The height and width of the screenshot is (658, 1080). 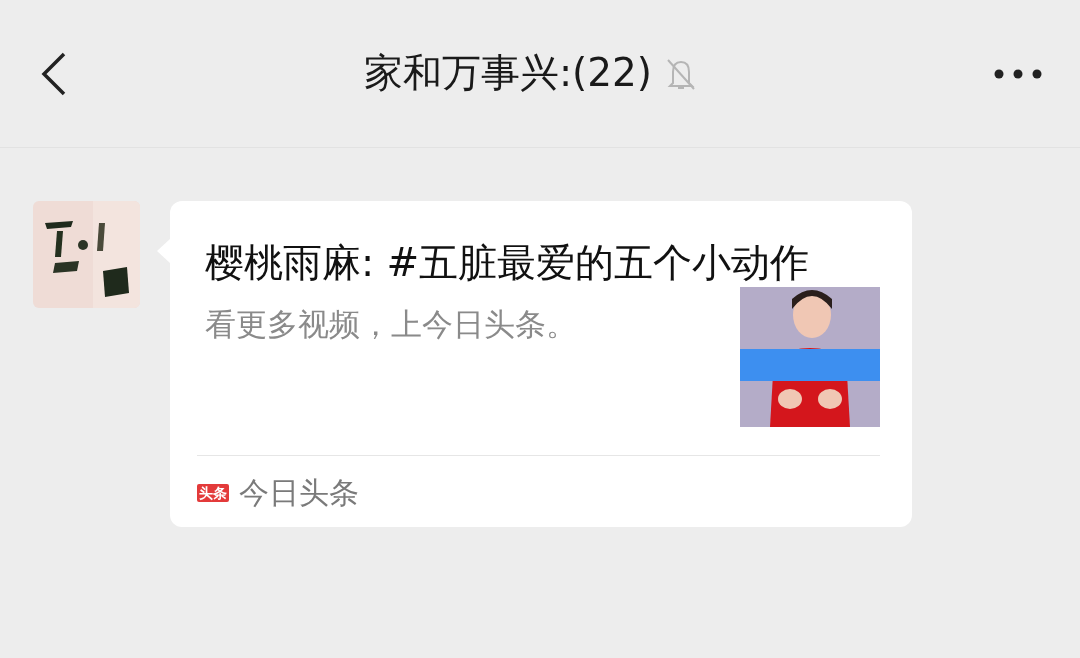 I want to click on source-name: 今日头条, so click(x=299, y=493).